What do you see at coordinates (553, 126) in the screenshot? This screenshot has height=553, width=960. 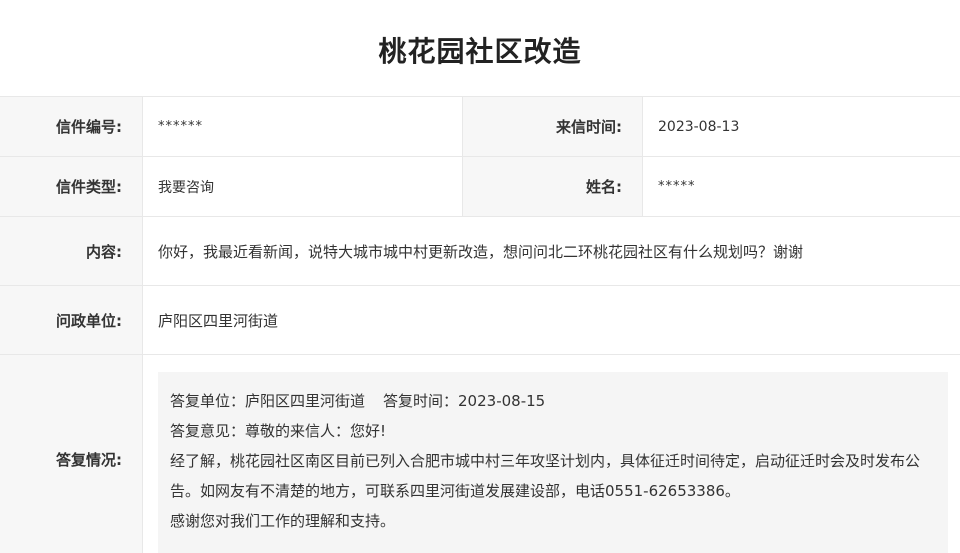 I see `received-time-label-cell: 来信时间:` at bounding box center [553, 126].